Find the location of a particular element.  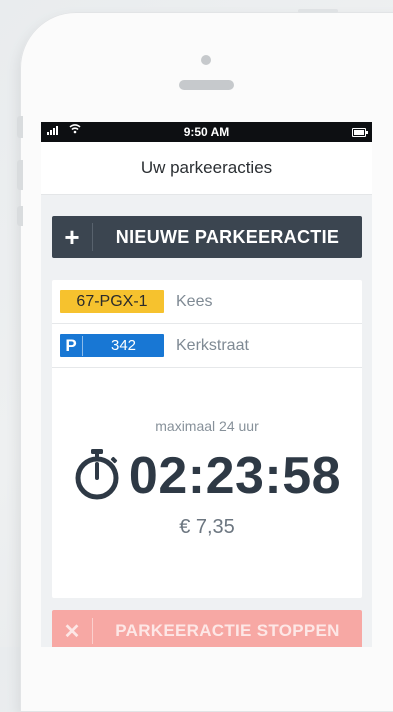

stop-parking-action-button: ✕ PARKEERACTIE STOPPEN is located at coordinates (207, 628).